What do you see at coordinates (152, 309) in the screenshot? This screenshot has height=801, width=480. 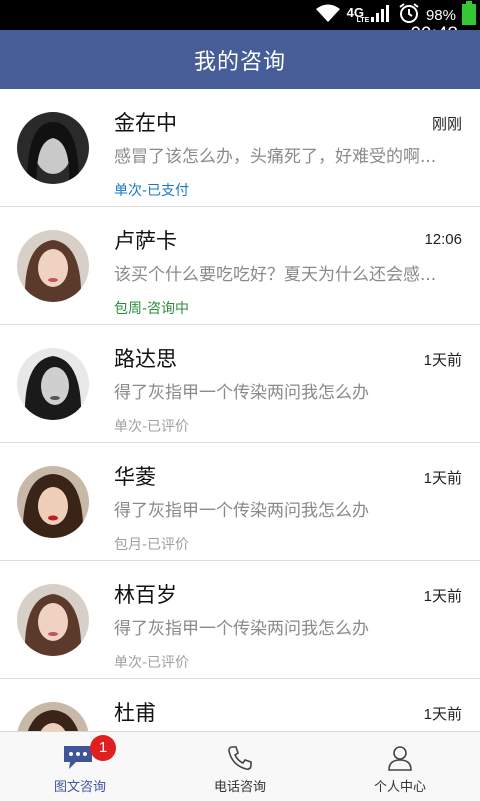 I see `status-badge: 包周-咨询中` at bounding box center [152, 309].